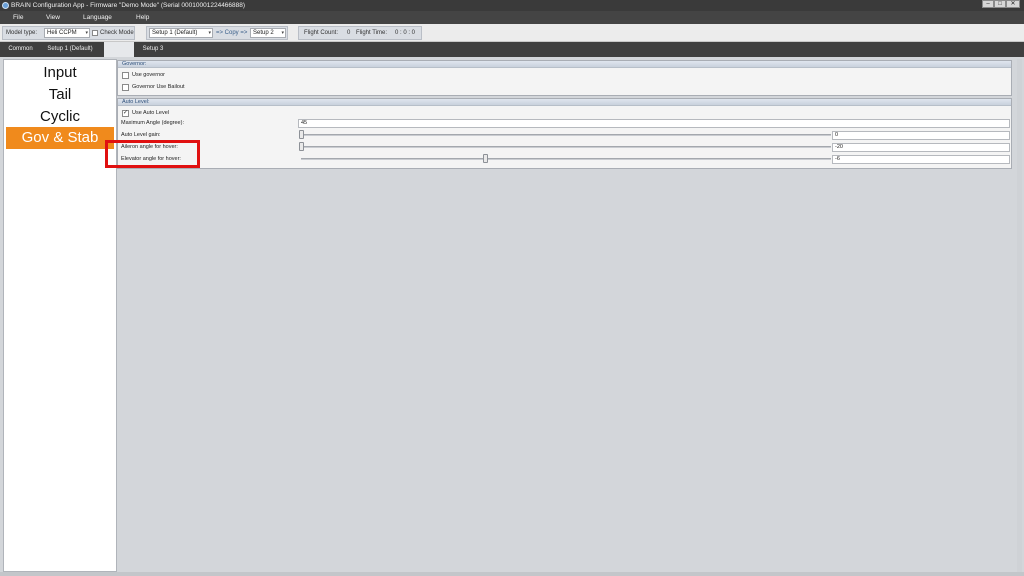  What do you see at coordinates (53, 17) in the screenshot?
I see `menu-view: View` at bounding box center [53, 17].